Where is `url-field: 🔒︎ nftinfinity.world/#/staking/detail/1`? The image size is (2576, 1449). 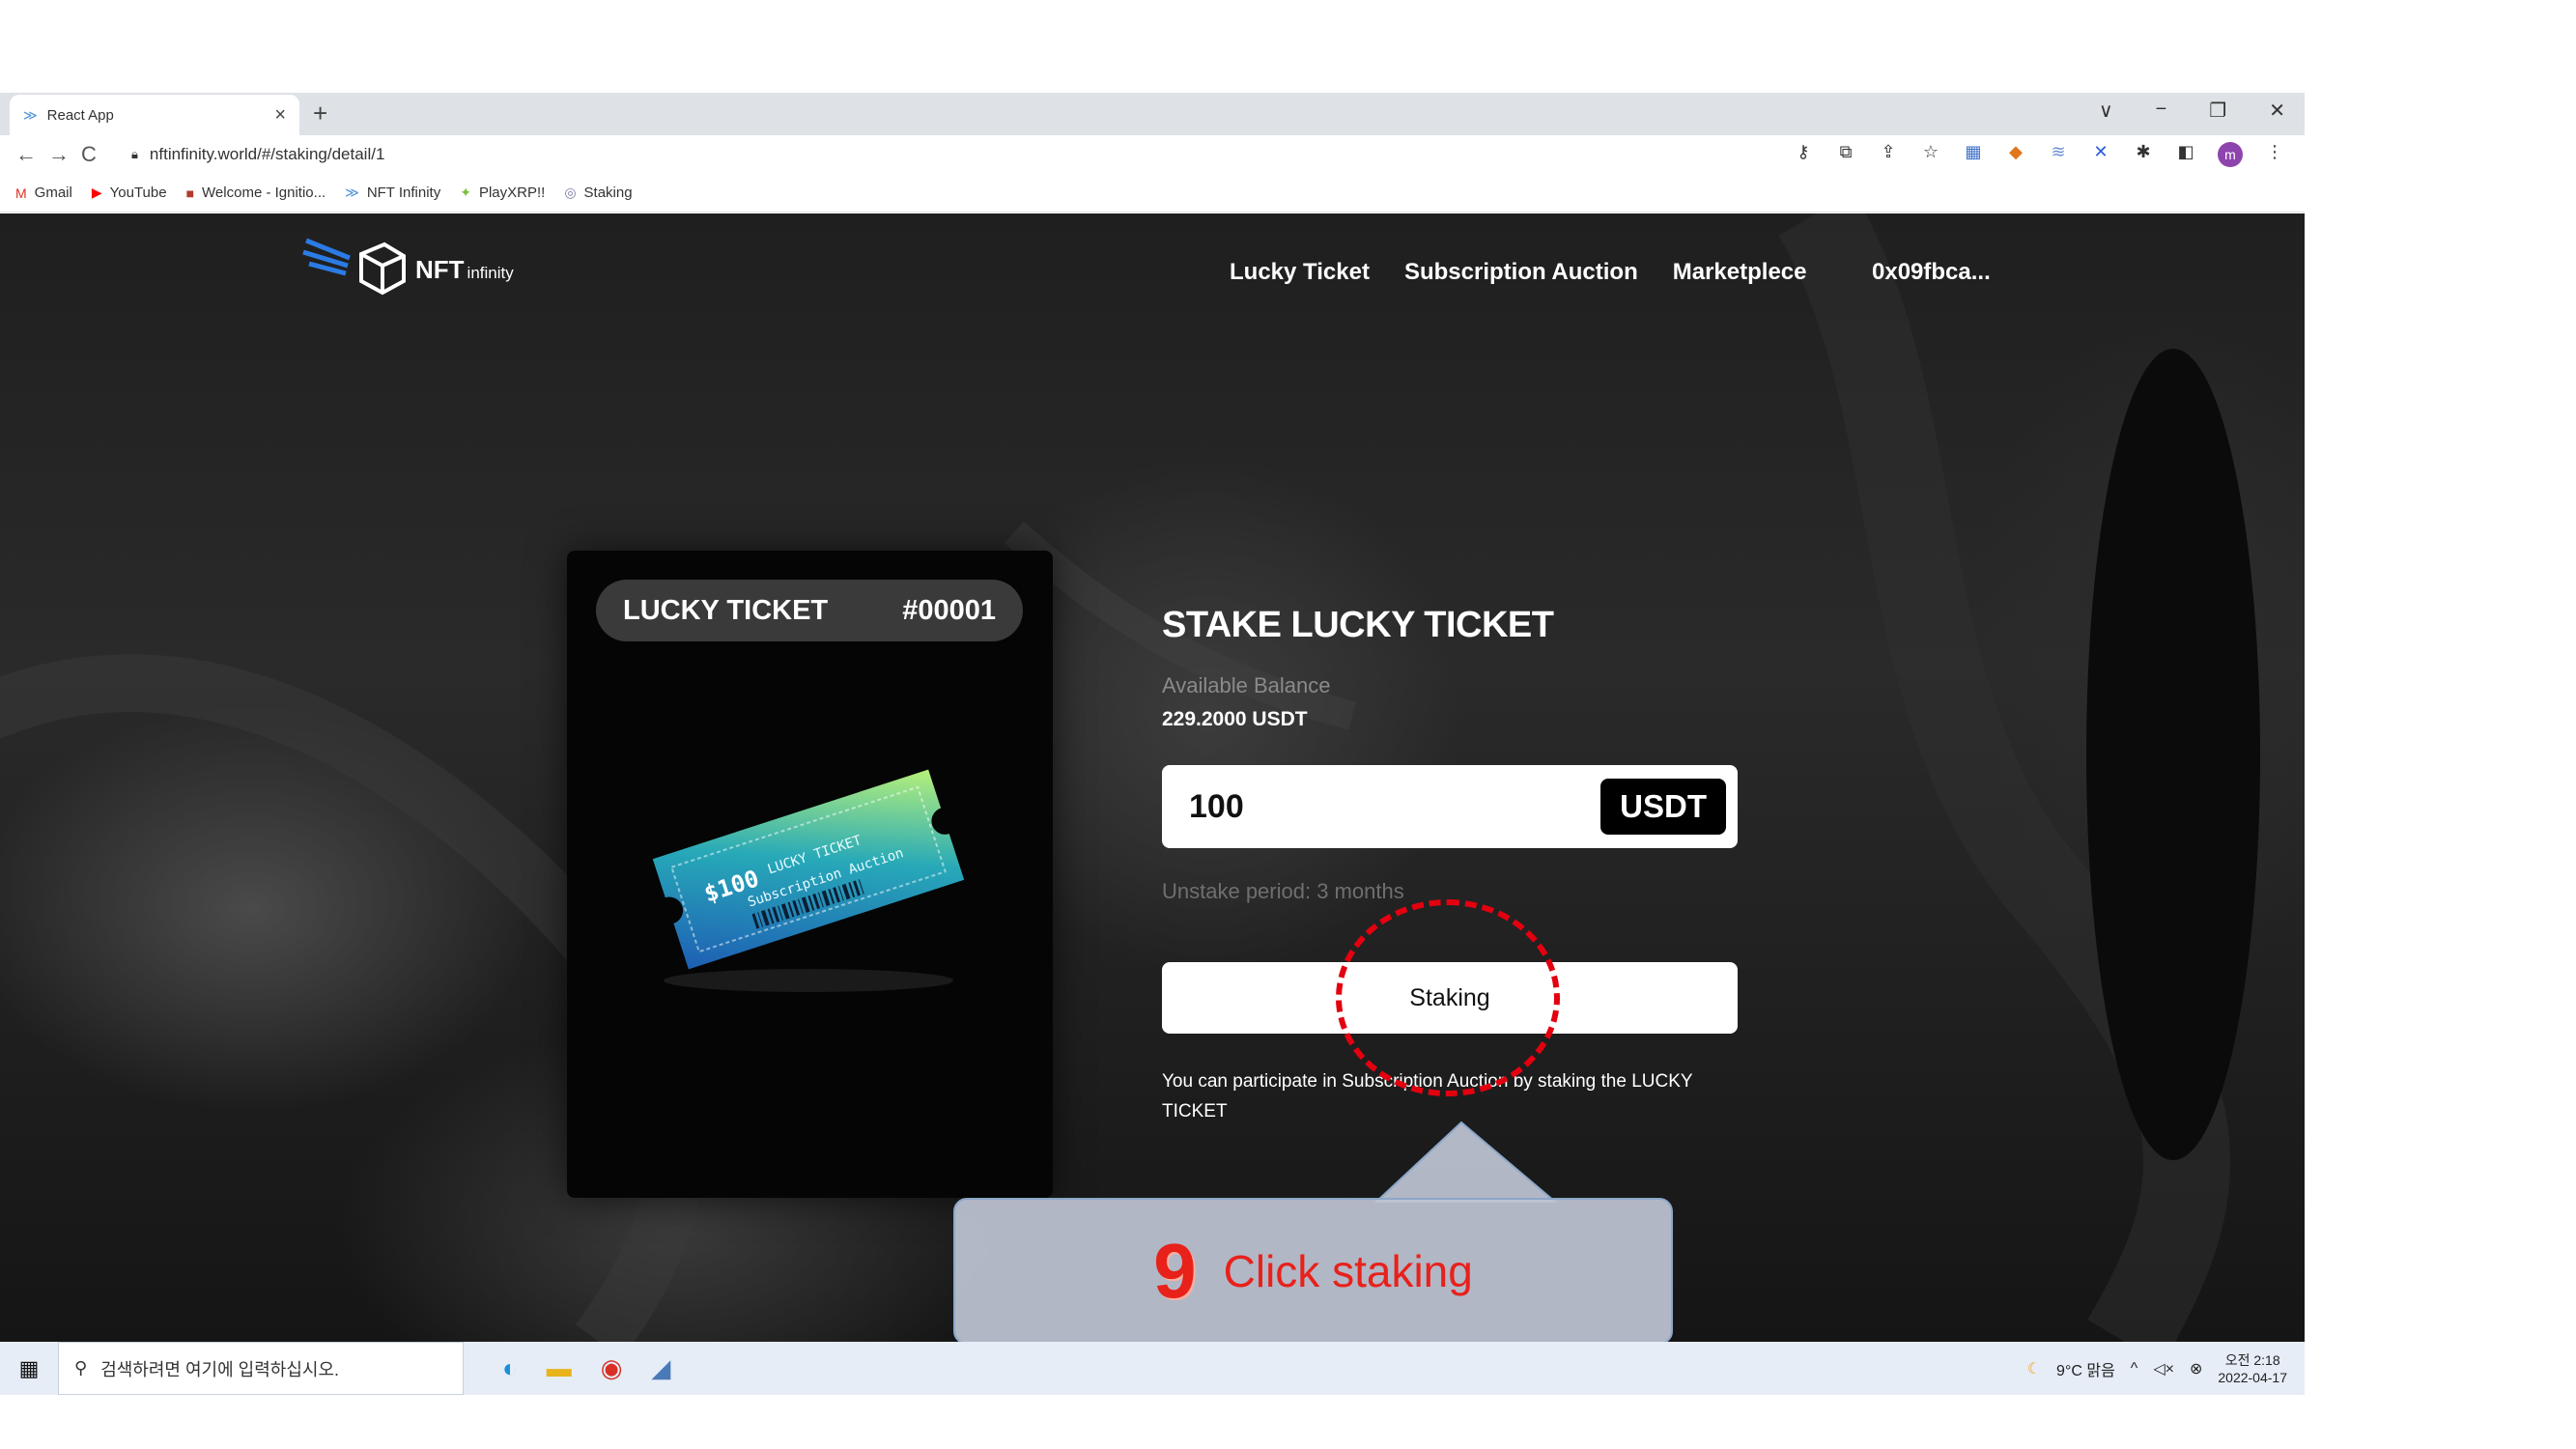
url-field: 🔒︎ nftinfinity.world/#/staking/detail/1 is located at coordinates (257, 154).